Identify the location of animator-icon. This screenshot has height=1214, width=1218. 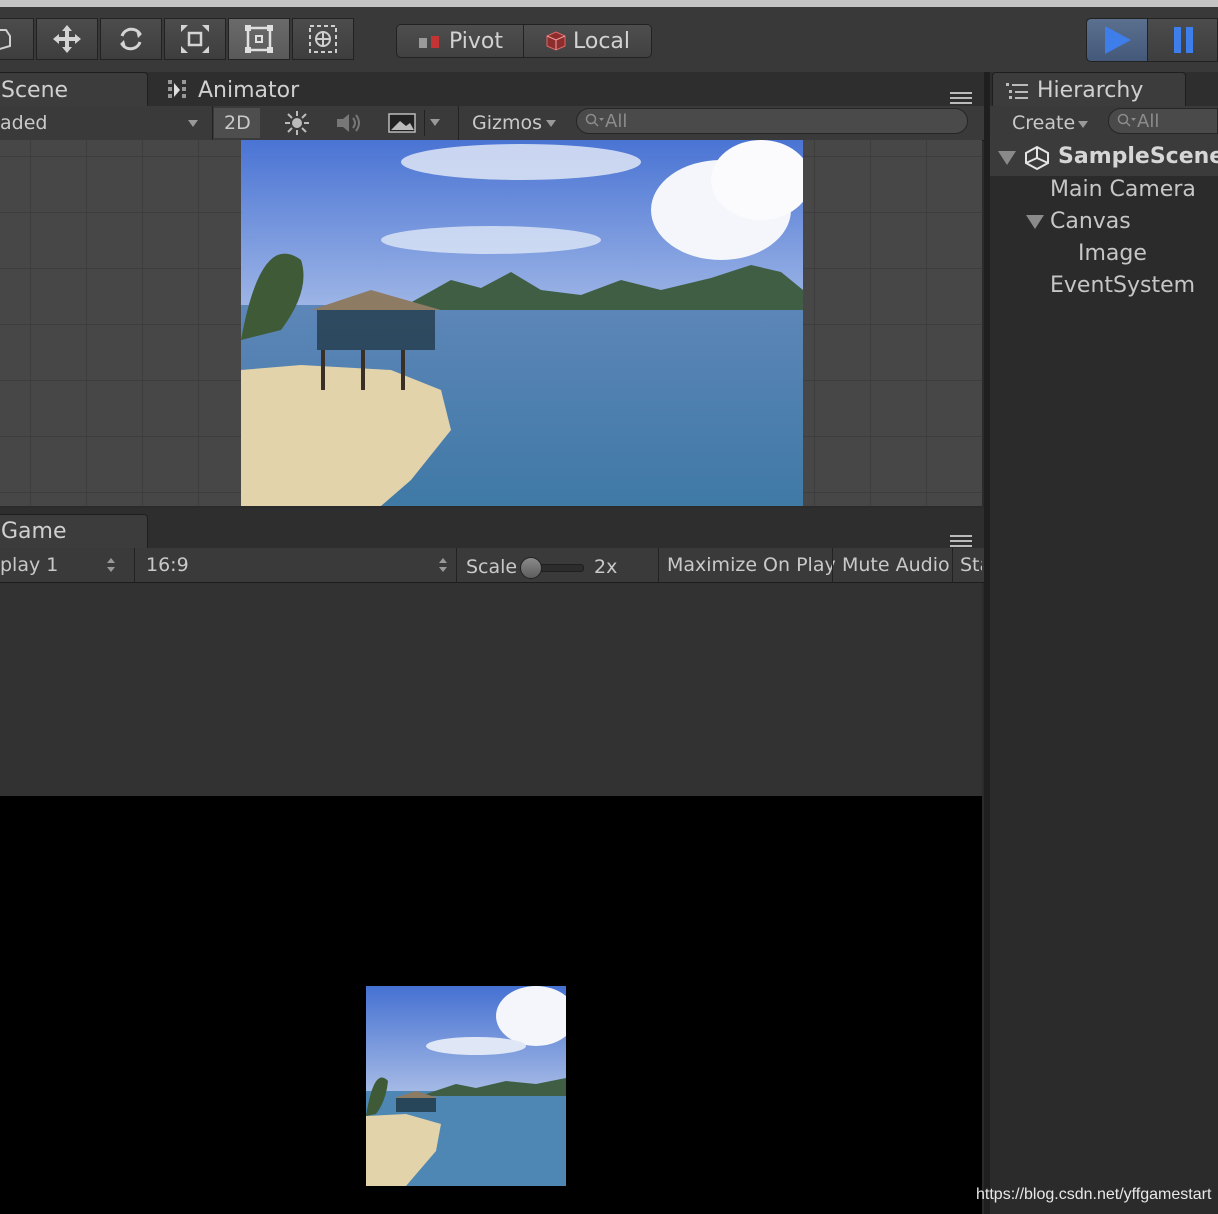
(177, 89).